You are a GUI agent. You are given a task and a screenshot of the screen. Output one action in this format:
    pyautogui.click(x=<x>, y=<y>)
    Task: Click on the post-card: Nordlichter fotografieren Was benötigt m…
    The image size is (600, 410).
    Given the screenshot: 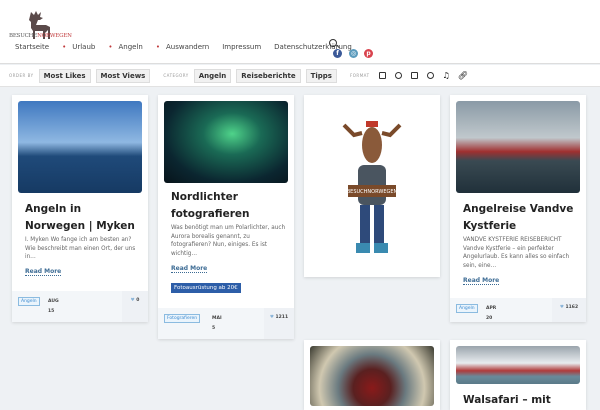 What is the action you would take?
    pyautogui.click(x=226, y=217)
    